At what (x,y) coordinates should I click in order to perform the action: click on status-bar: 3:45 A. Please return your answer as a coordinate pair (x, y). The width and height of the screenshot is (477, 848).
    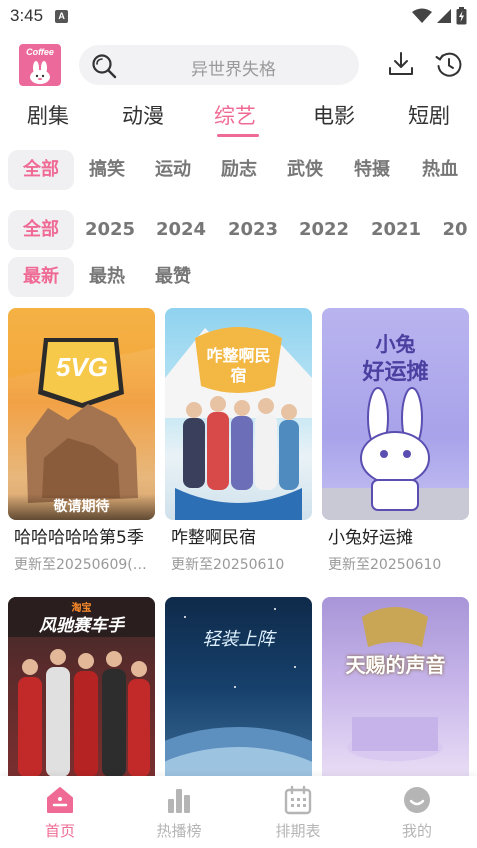
    Looking at the image, I should click on (238, 16).